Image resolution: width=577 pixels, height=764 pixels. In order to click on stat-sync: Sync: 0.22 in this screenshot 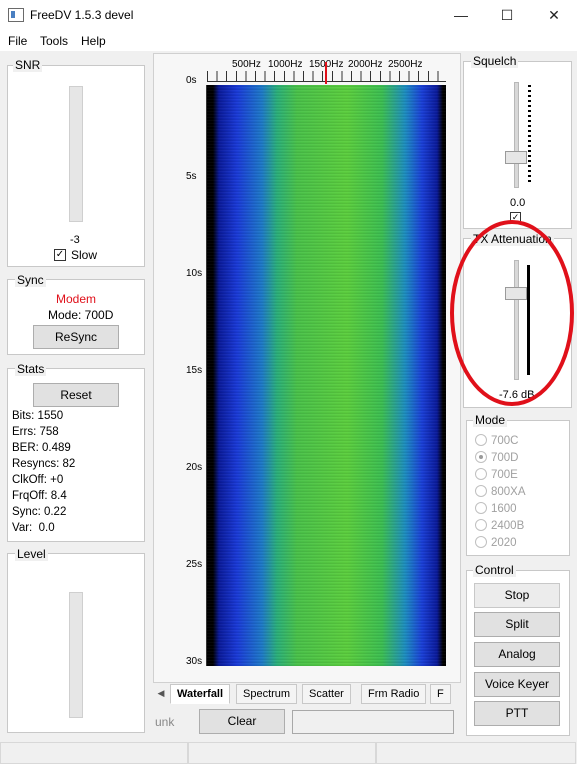, I will do `click(39, 512)`.